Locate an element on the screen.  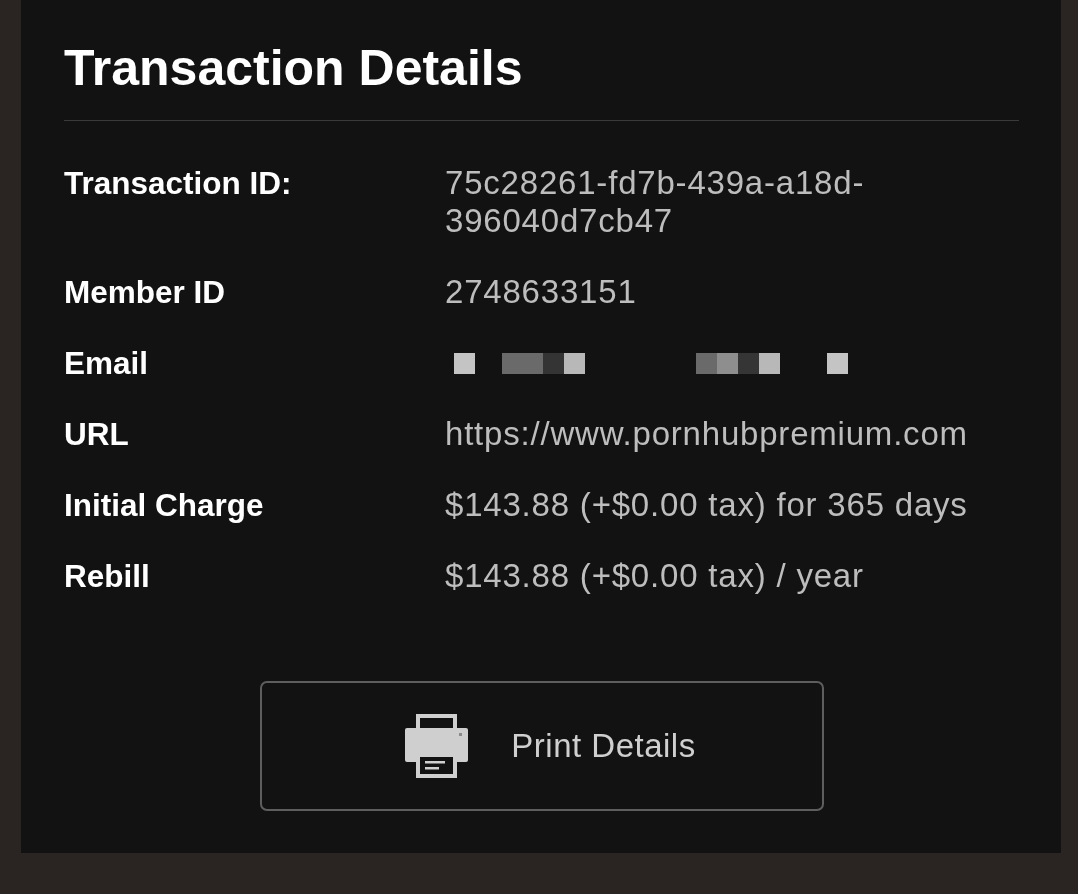
detail-label: Initial Charge is located at coordinates (164, 505).